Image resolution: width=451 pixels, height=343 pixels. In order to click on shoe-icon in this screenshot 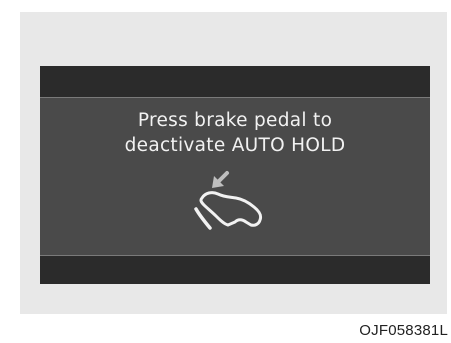, I will do `click(231, 209)`.